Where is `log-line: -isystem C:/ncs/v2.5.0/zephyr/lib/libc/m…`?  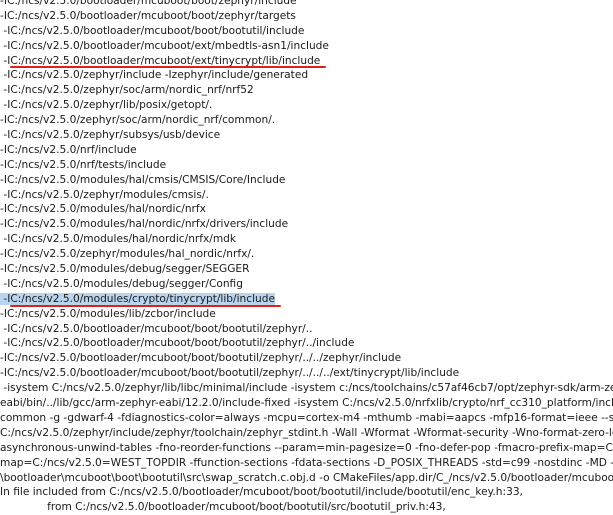
log-line: -isystem C:/ncs/v2.5.0/zephyr/lib/libc/m… is located at coordinates (306, 388).